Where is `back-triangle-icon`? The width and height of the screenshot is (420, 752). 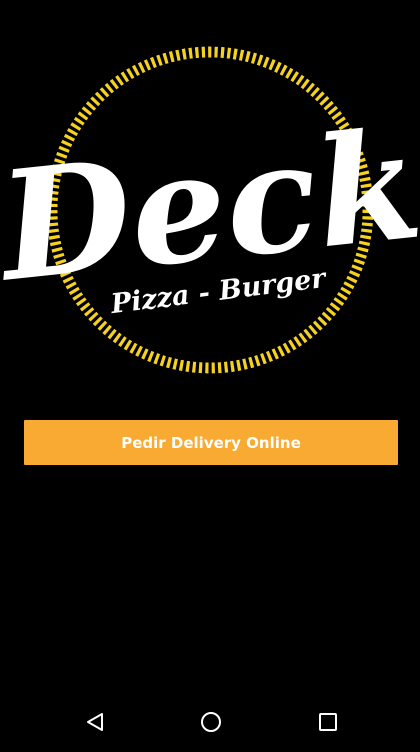 back-triangle-icon is located at coordinates (95, 722).